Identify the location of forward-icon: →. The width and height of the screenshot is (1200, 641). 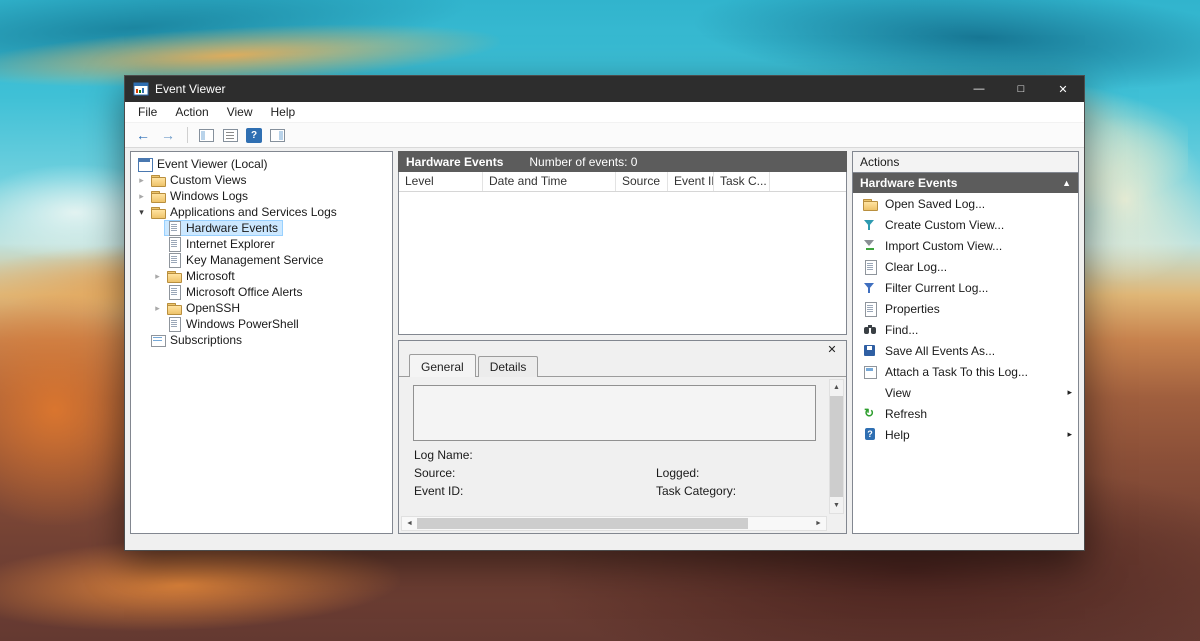
(168, 135).